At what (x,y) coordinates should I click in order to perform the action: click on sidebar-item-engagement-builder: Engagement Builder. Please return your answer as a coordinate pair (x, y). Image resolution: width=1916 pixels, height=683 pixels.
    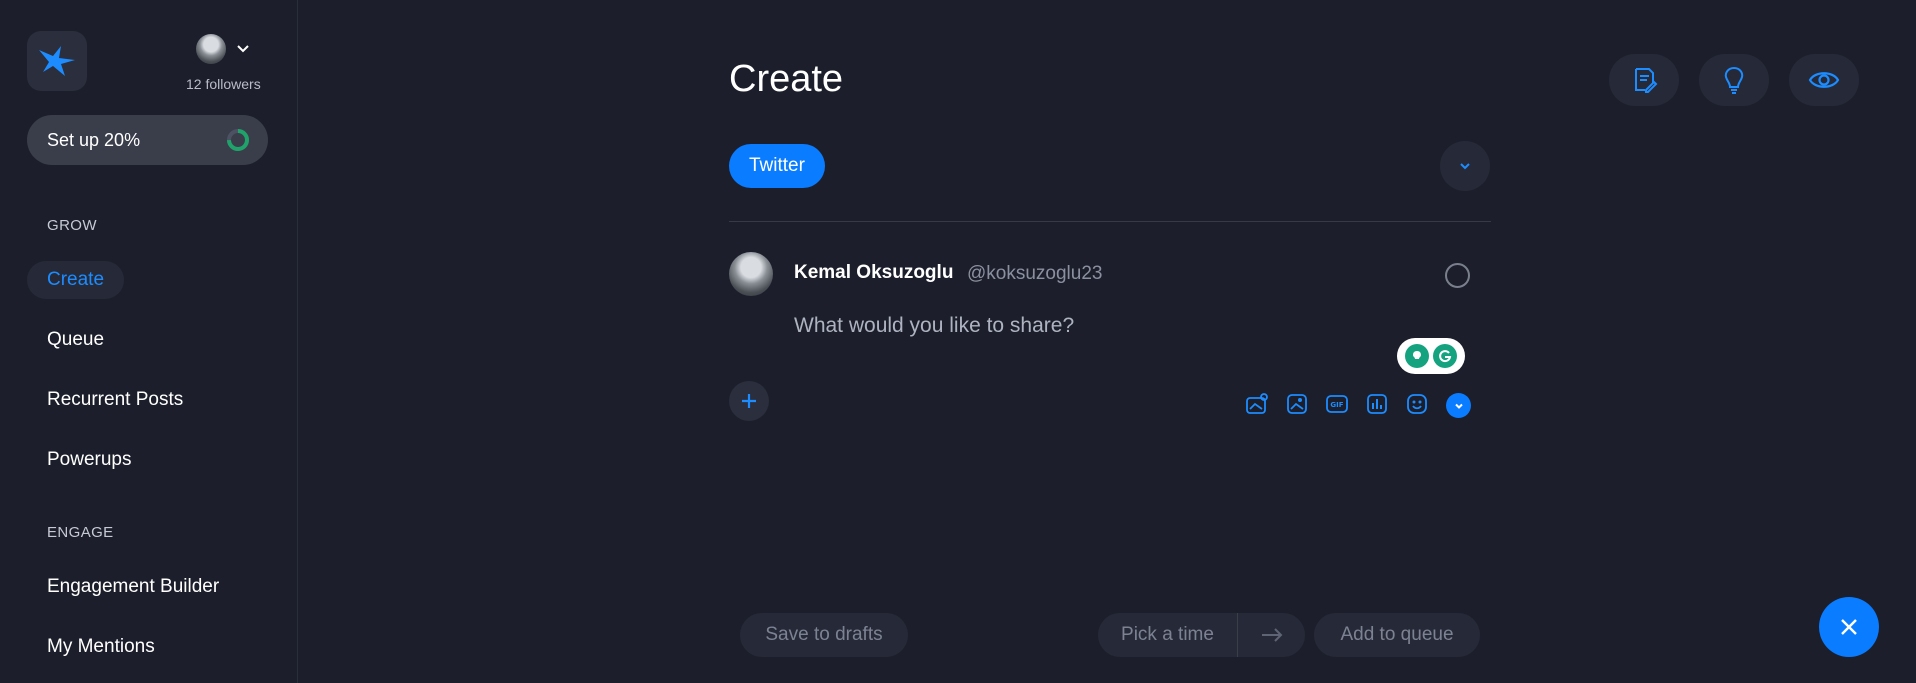
    Looking at the image, I should click on (133, 587).